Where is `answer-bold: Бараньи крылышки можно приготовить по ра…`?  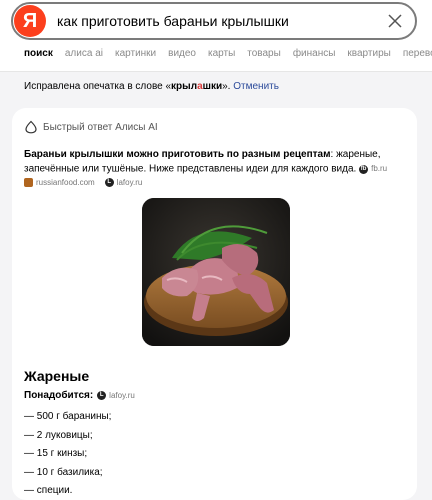 answer-bold: Бараньи крылышки можно приготовить по ра… is located at coordinates (177, 154).